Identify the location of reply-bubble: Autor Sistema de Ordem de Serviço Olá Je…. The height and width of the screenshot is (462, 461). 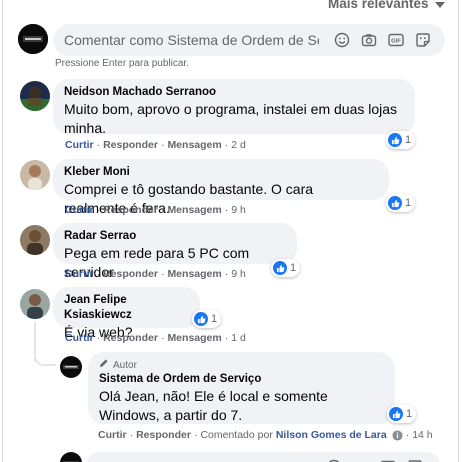
(241, 388).